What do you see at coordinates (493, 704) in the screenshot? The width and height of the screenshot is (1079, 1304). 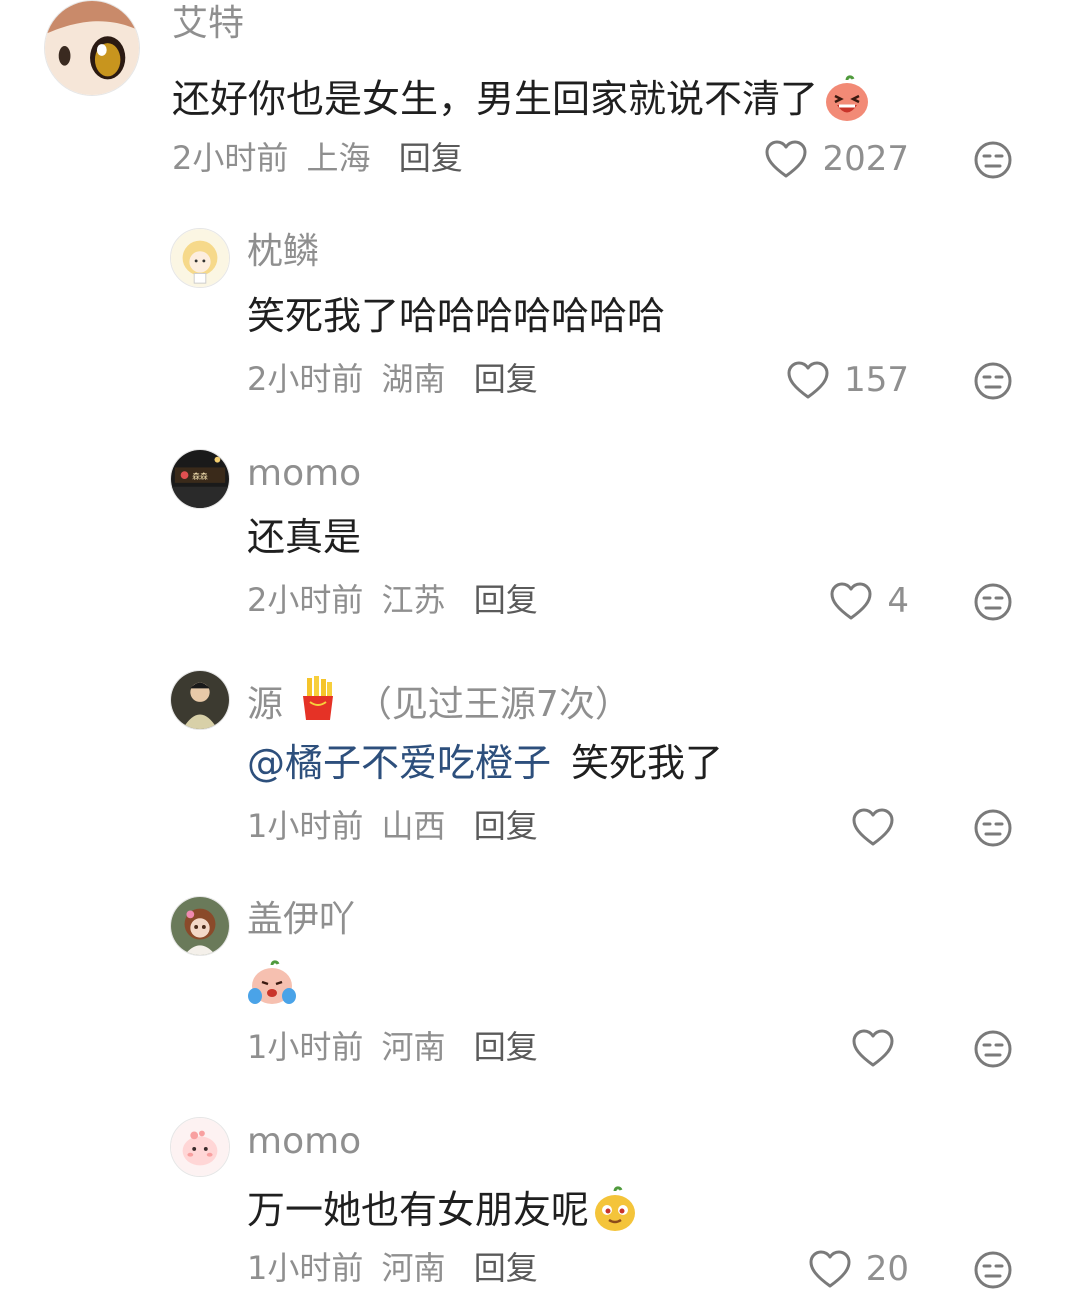 I see `username-suffix: （见过王源7次）` at bounding box center [493, 704].